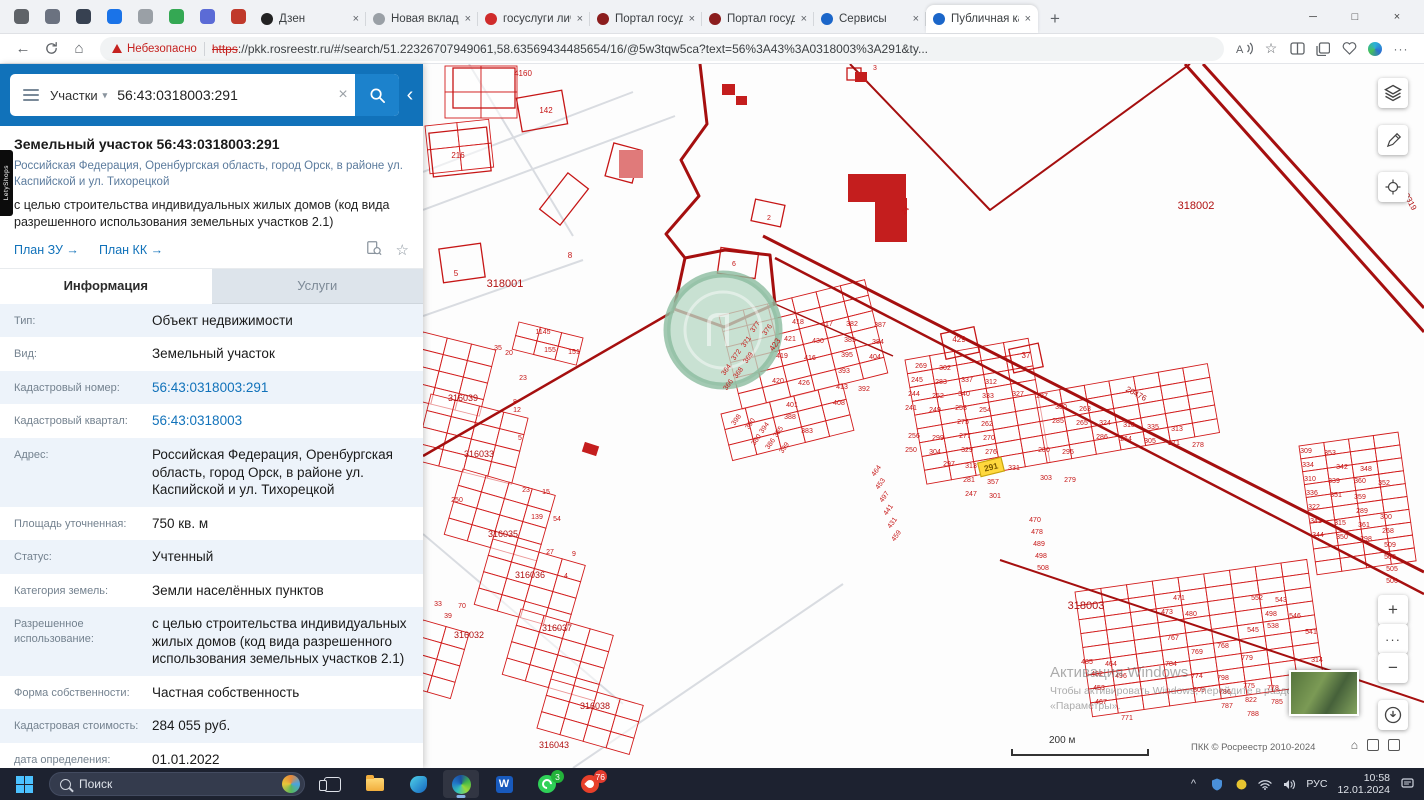 The image size is (1424, 800). What do you see at coordinates (550, 552) in the screenshot?
I see `parcel-number-label: 27` at bounding box center [550, 552].